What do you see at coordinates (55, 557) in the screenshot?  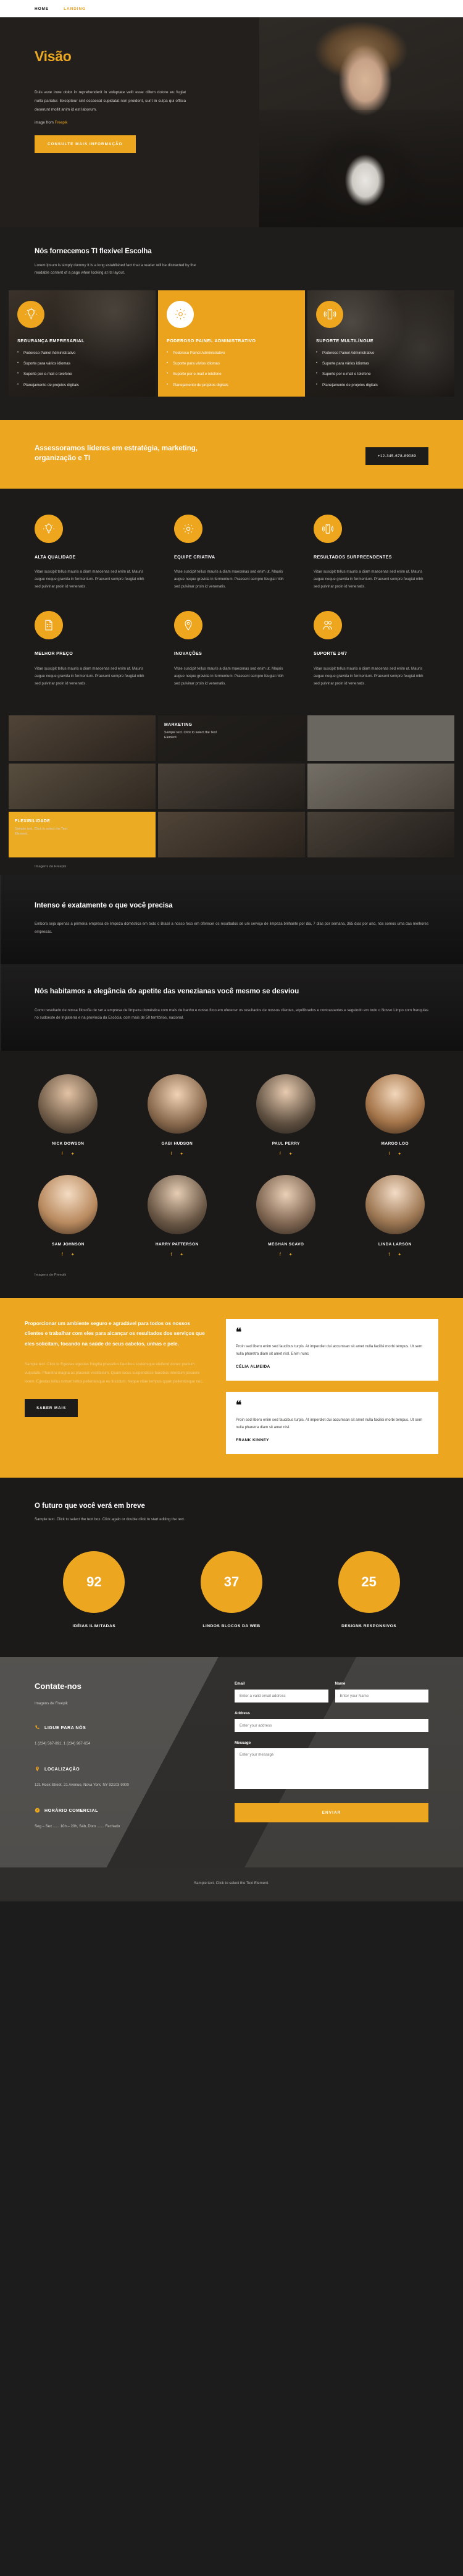 I see `feature-title: ALTA QUALIDADE` at bounding box center [55, 557].